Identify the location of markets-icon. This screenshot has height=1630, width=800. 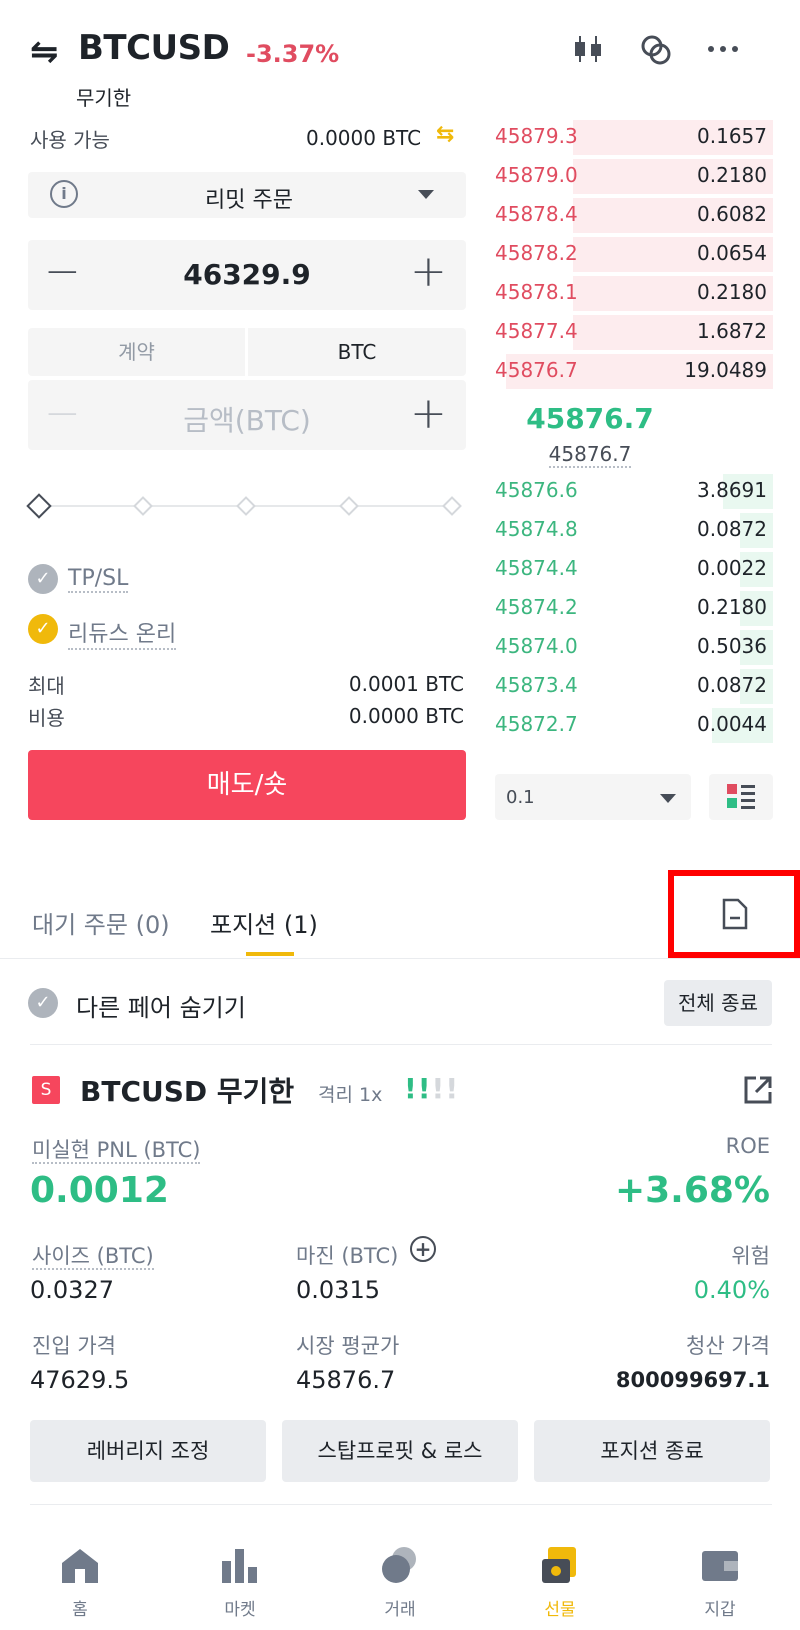
(239, 1566).